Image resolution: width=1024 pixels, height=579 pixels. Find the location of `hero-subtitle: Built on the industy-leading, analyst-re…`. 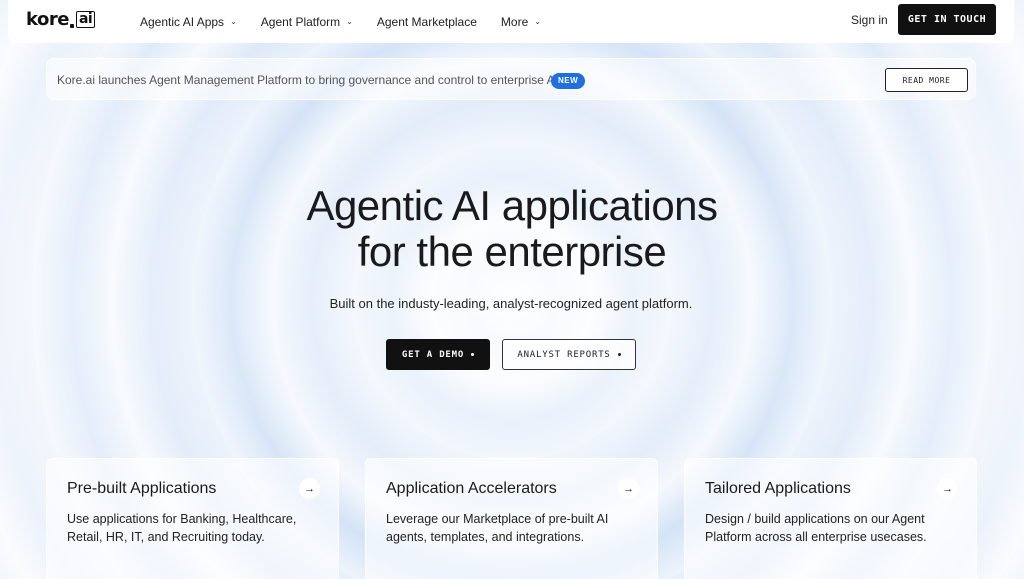

hero-subtitle: Built on the industy-leading, analyst-re… is located at coordinates (511, 303).